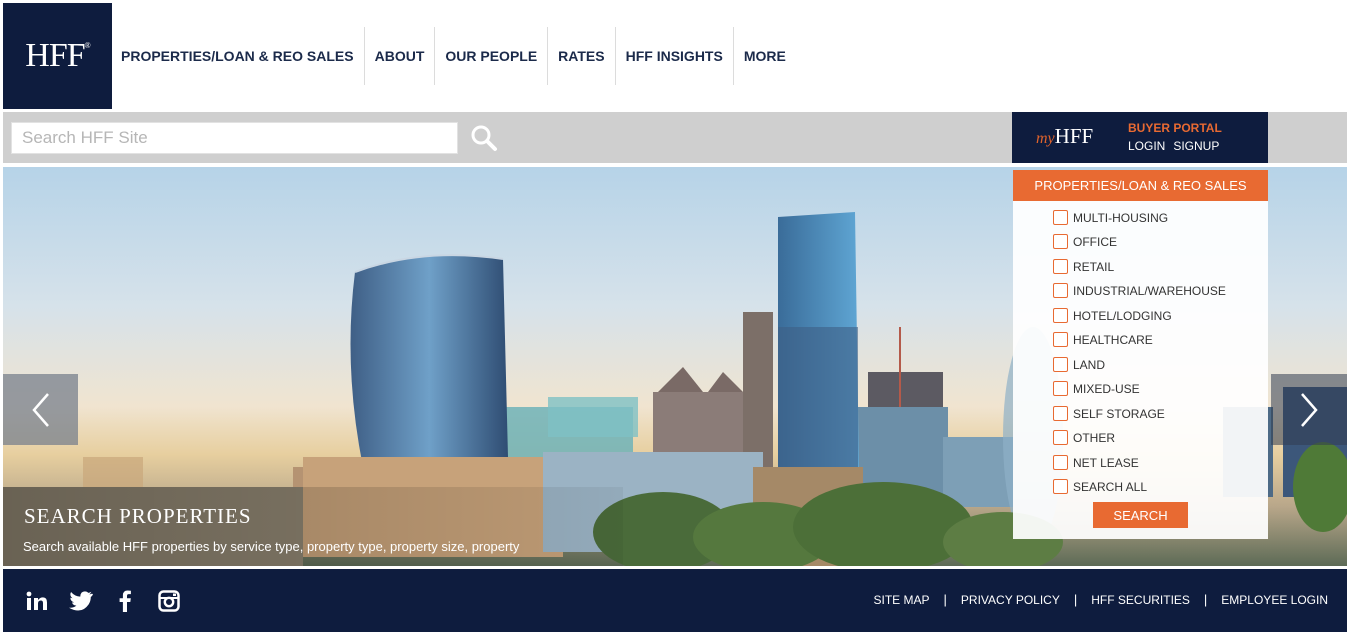 This screenshot has height=632, width=1349. Describe the element at coordinates (81, 601) in the screenshot. I see `twitter-icon` at that location.